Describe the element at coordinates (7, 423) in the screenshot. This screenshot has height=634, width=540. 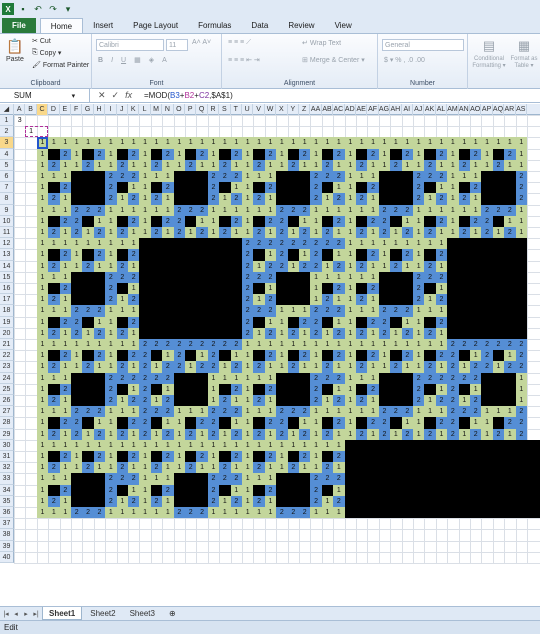
I see `row-header-28: 28` at that location.